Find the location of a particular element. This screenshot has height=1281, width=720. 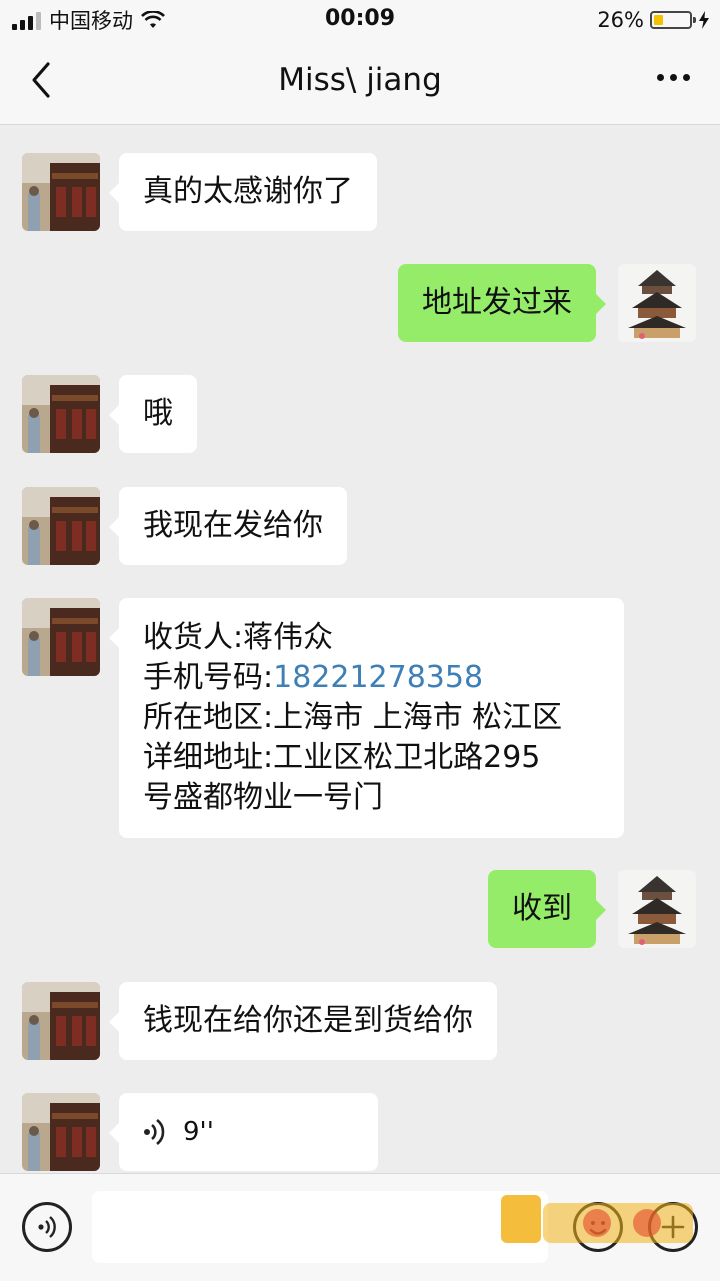

message-bubble: 我现在发给你 is located at coordinates (228, 526).